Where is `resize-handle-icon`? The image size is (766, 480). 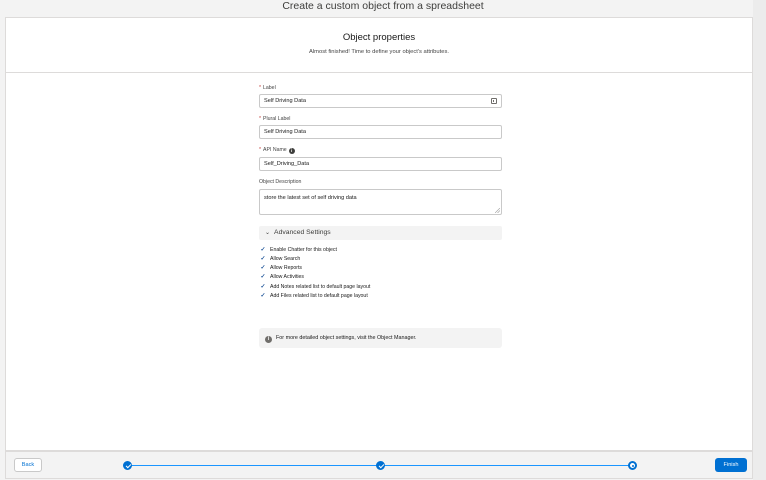
resize-handle-icon is located at coordinates (497, 210).